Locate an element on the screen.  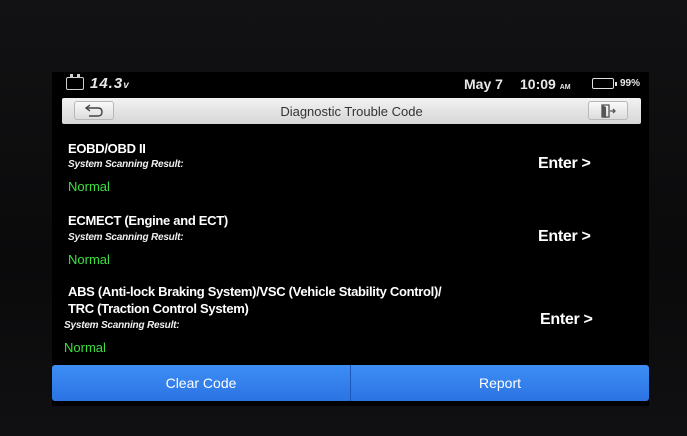
voltage-readout: 14.3v is located at coordinates (110, 83).